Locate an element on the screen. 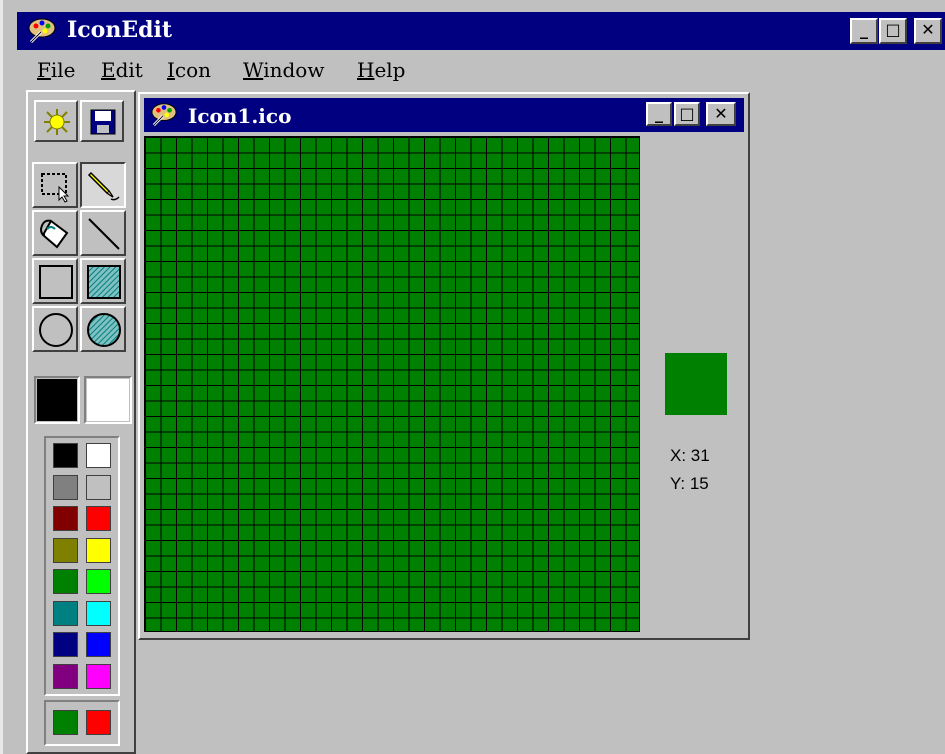  select-tool-button is located at coordinates (55, 185).